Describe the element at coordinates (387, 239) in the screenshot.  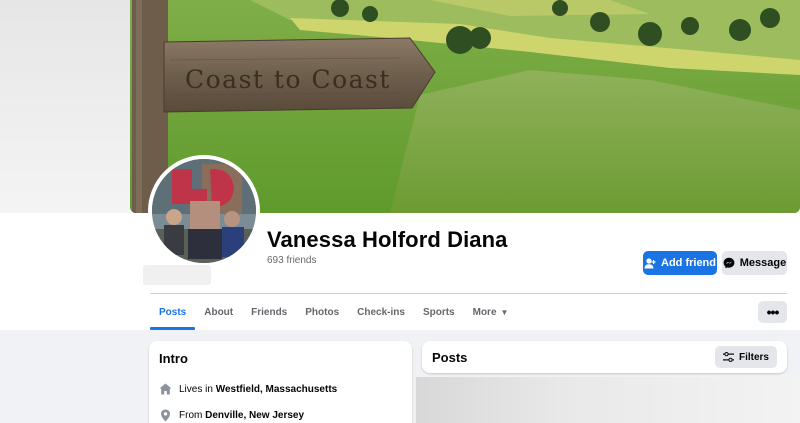
I see `profile-name: Vanessa Holford Diana` at that location.